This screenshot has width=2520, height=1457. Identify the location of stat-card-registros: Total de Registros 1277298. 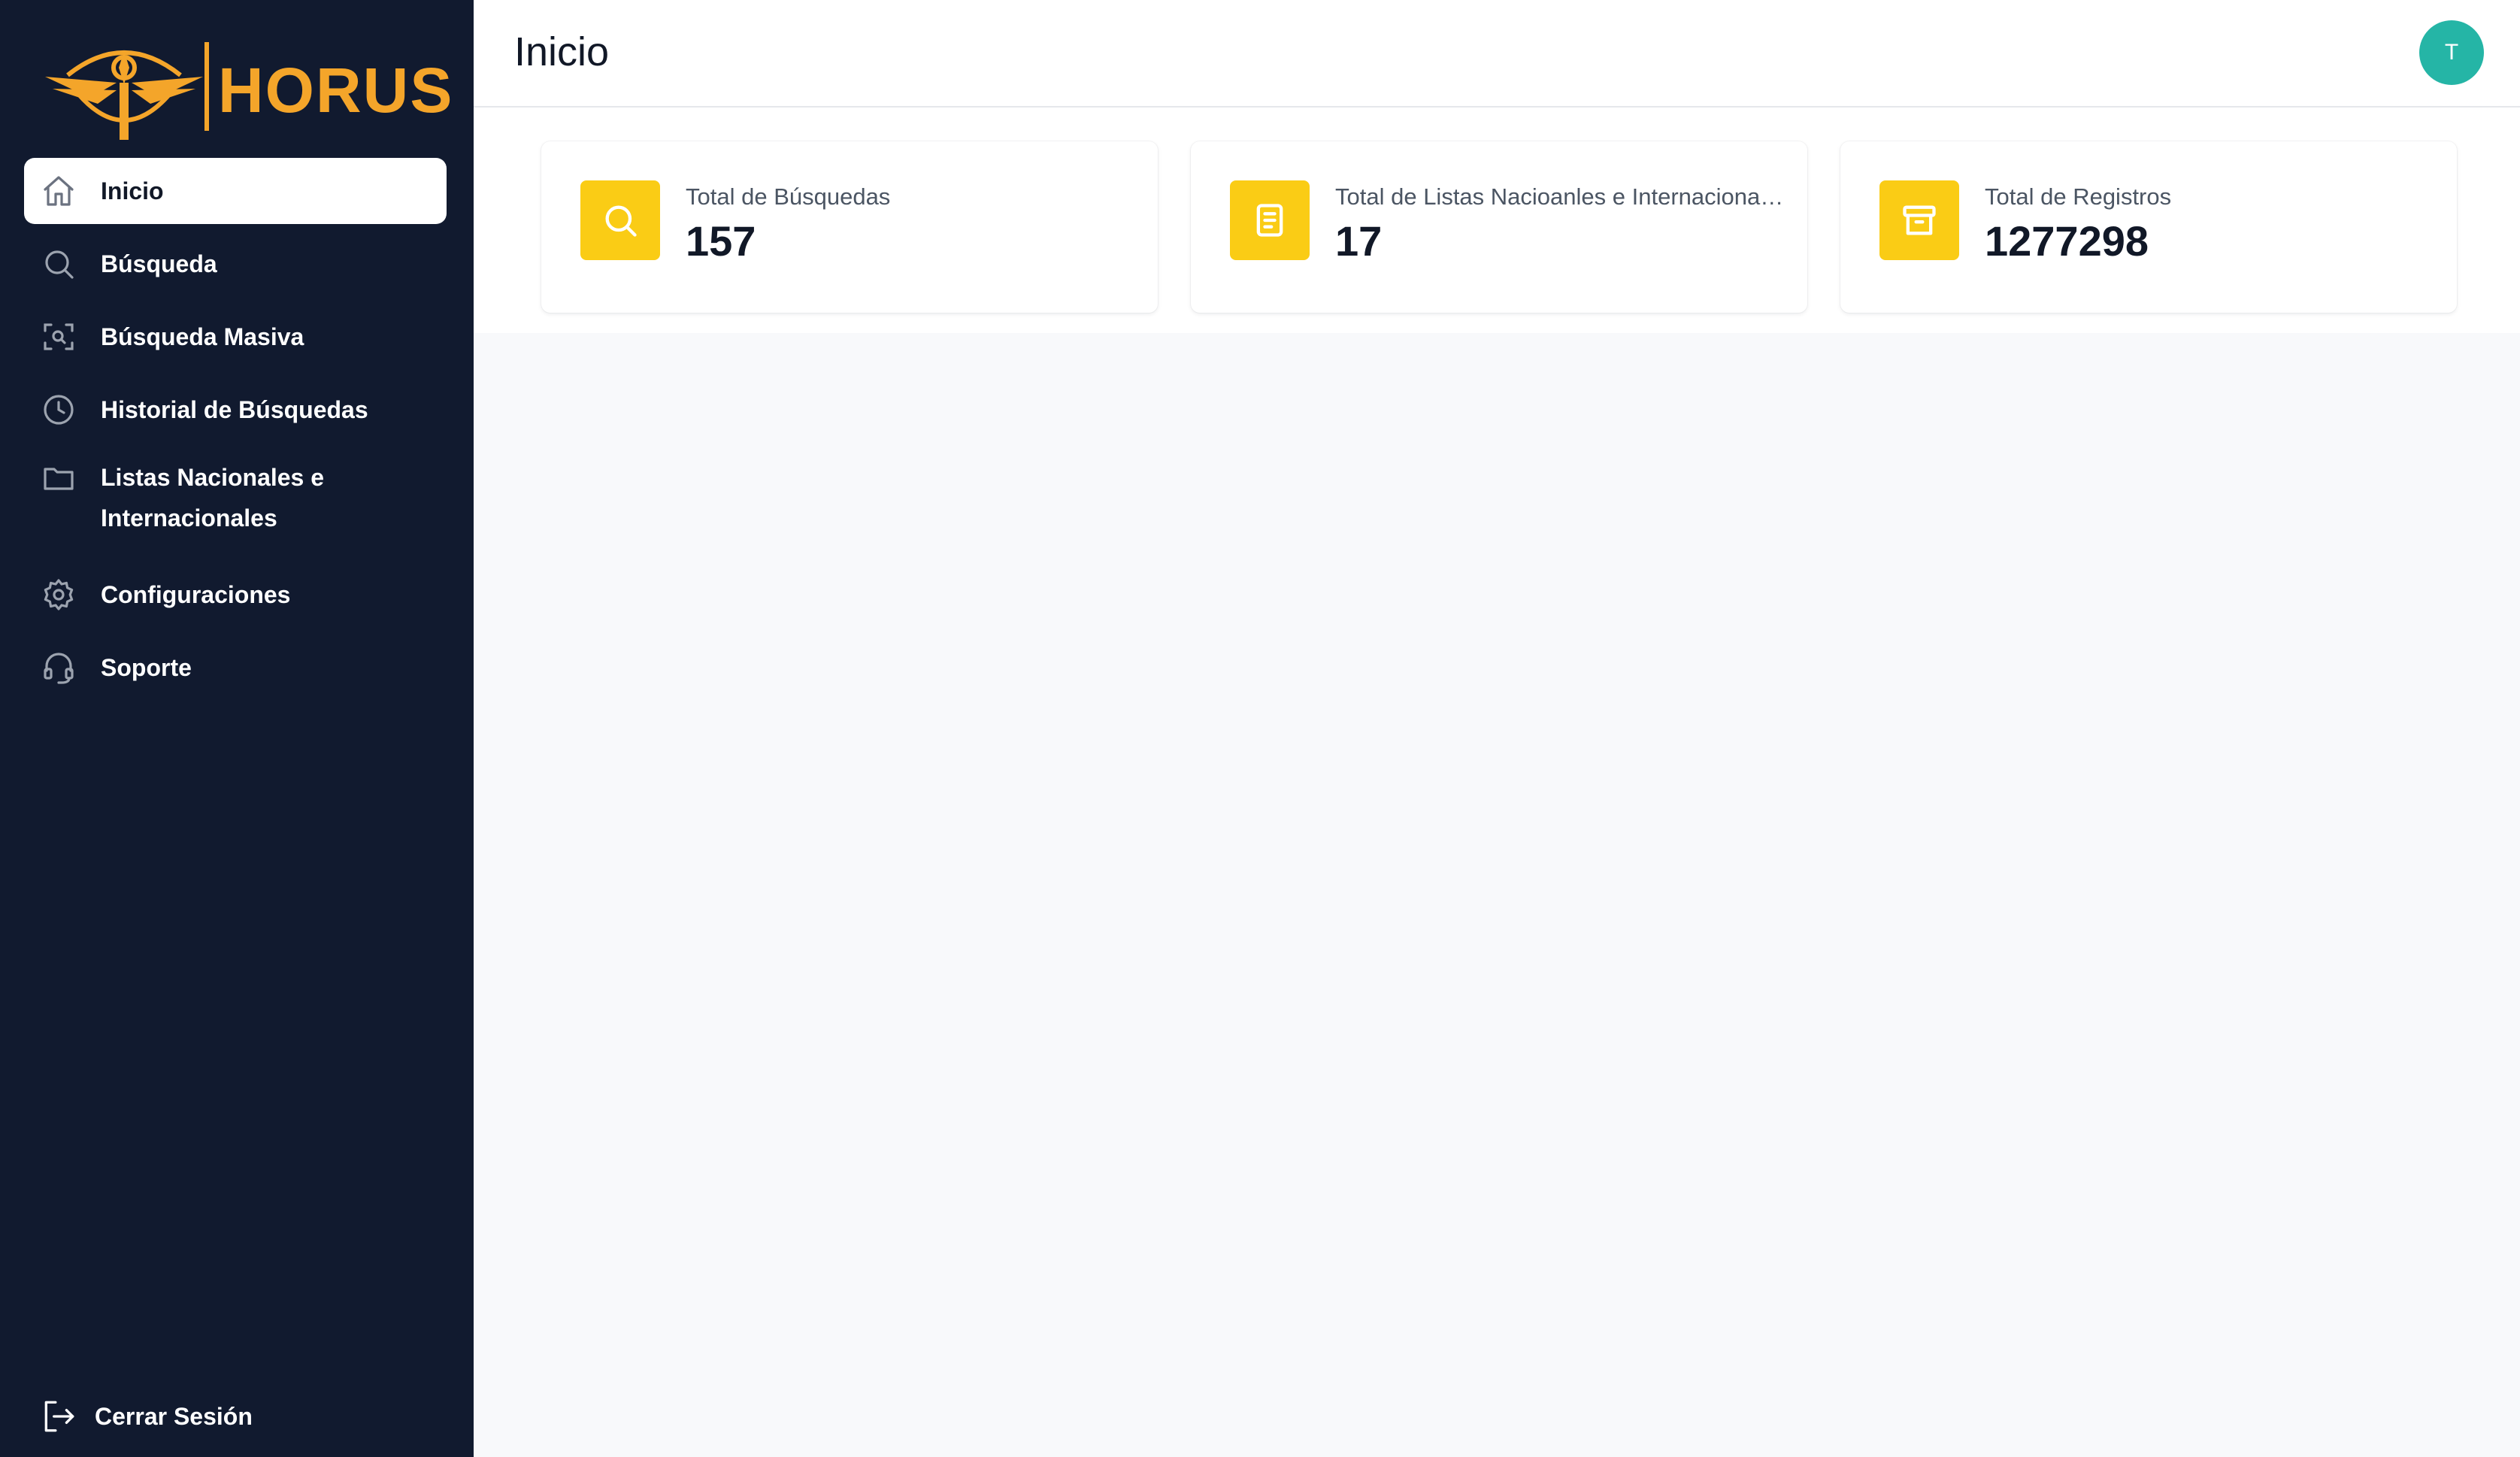
(2148, 227).